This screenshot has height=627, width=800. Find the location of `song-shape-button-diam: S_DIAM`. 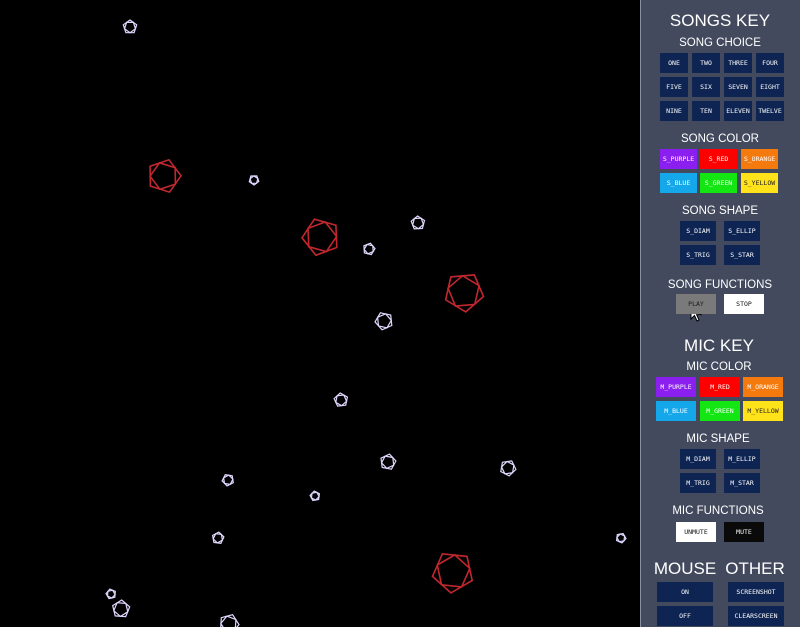

song-shape-button-diam: S_DIAM is located at coordinates (698, 231).